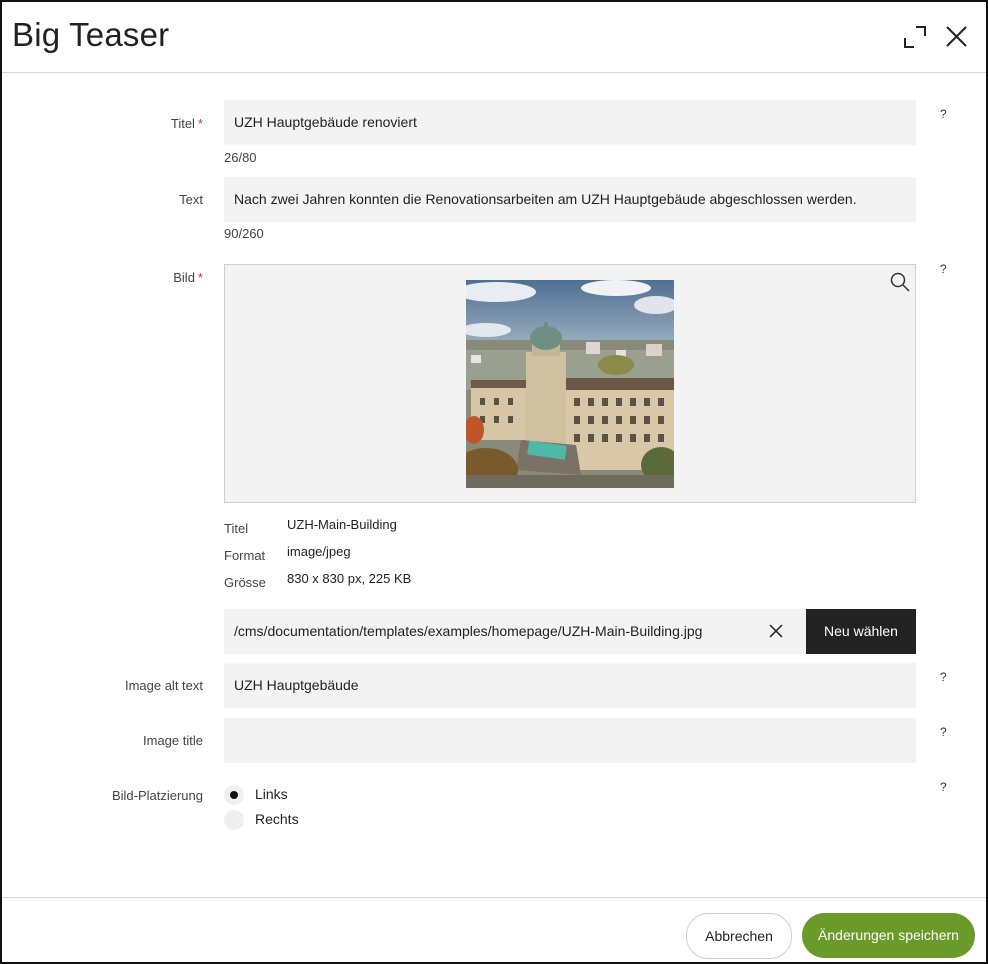  What do you see at coordinates (271, 794) in the screenshot?
I see `radio-links-label: Links` at bounding box center [271, 794].